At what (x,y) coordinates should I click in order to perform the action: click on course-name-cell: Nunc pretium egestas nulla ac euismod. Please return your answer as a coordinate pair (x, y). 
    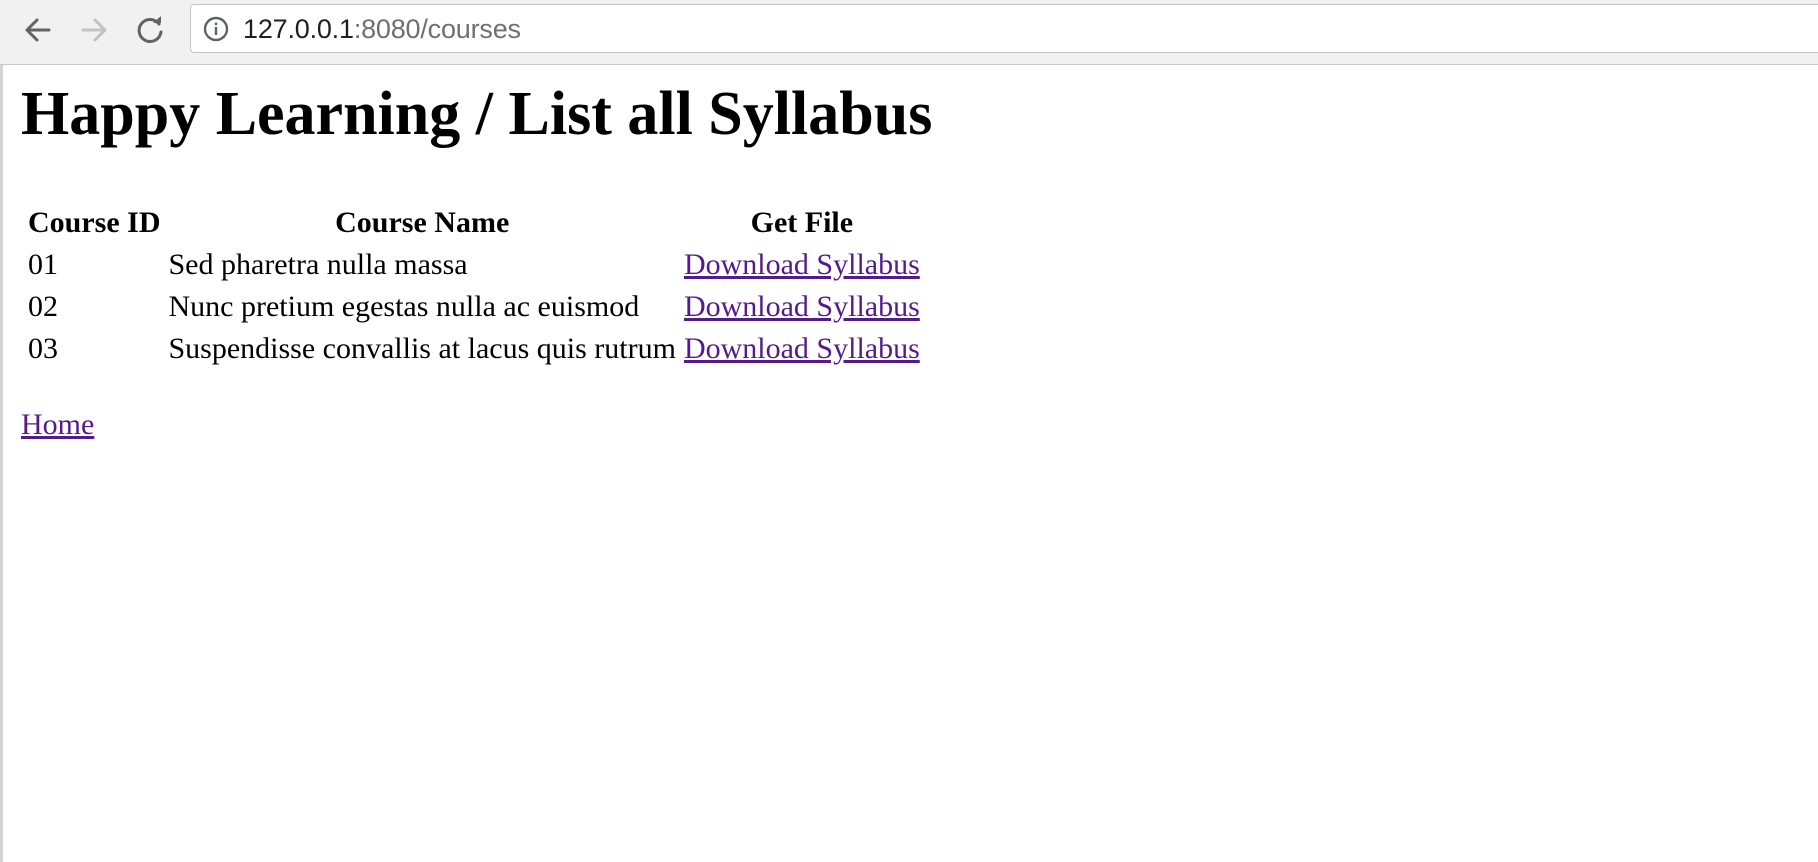
    Looking at the image, I should click on (404, 306).